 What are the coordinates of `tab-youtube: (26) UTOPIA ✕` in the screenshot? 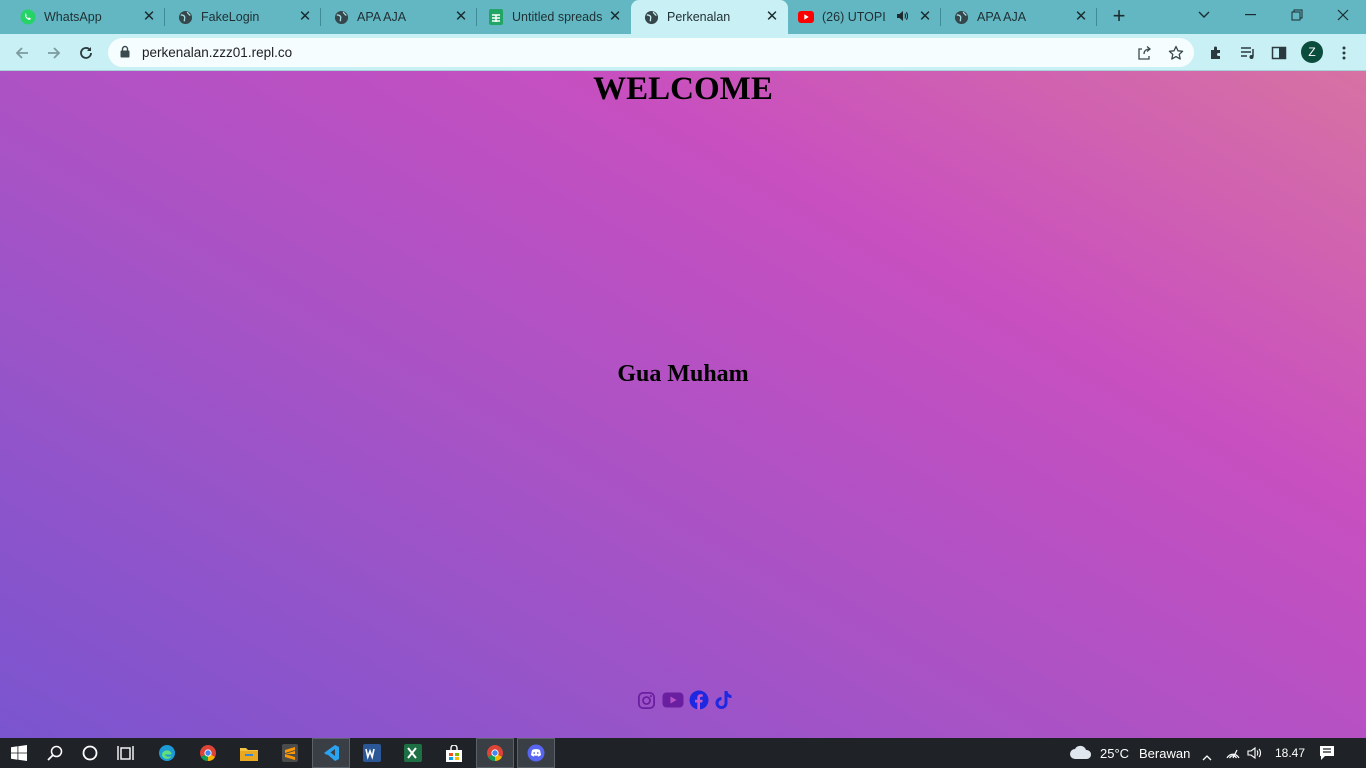 It's located at (864, 17).